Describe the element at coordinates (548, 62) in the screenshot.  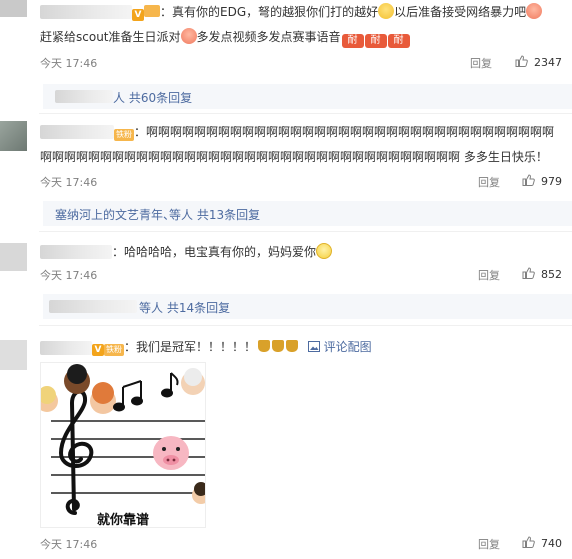
I see `like-count: 2347` at that location.